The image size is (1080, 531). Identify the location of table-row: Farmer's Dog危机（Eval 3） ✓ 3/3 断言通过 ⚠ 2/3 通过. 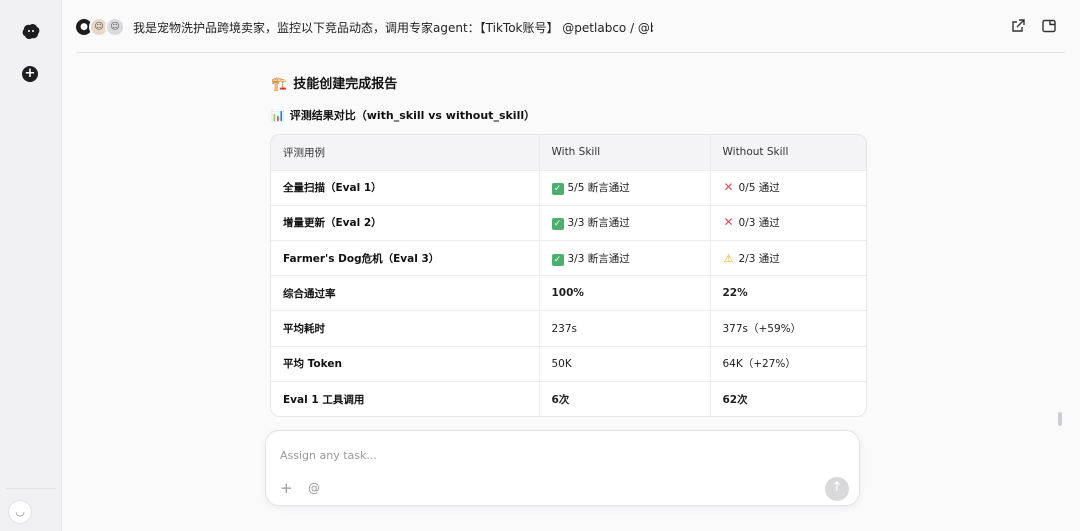
(568, 258).